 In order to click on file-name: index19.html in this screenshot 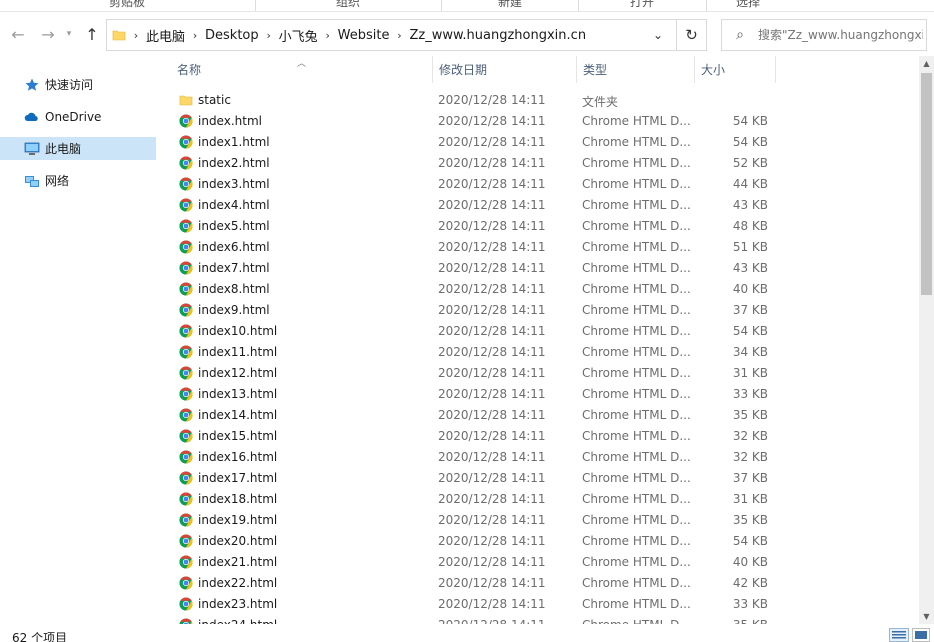, I will do `click(238, 520)`.